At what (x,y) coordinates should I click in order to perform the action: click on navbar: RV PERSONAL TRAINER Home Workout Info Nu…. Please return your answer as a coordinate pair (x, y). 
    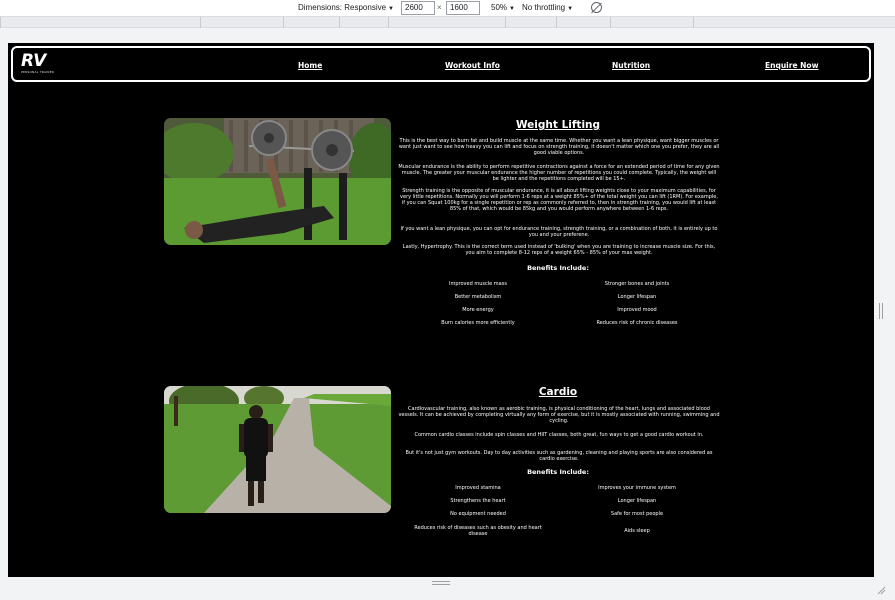
    Looking at the image, I should click on (441, 64).